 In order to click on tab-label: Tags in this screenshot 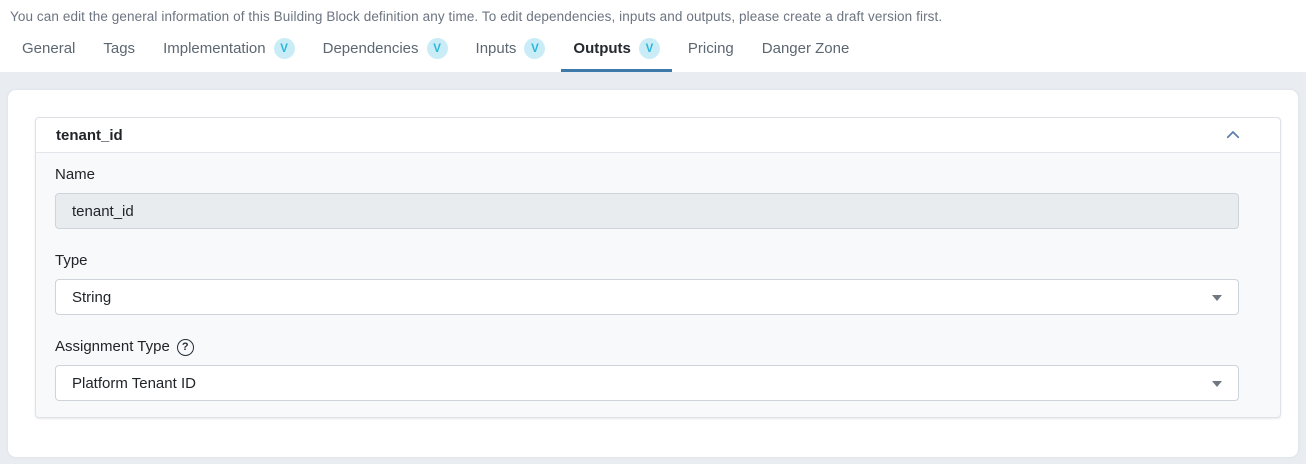, I will do `click(119, 48)`.